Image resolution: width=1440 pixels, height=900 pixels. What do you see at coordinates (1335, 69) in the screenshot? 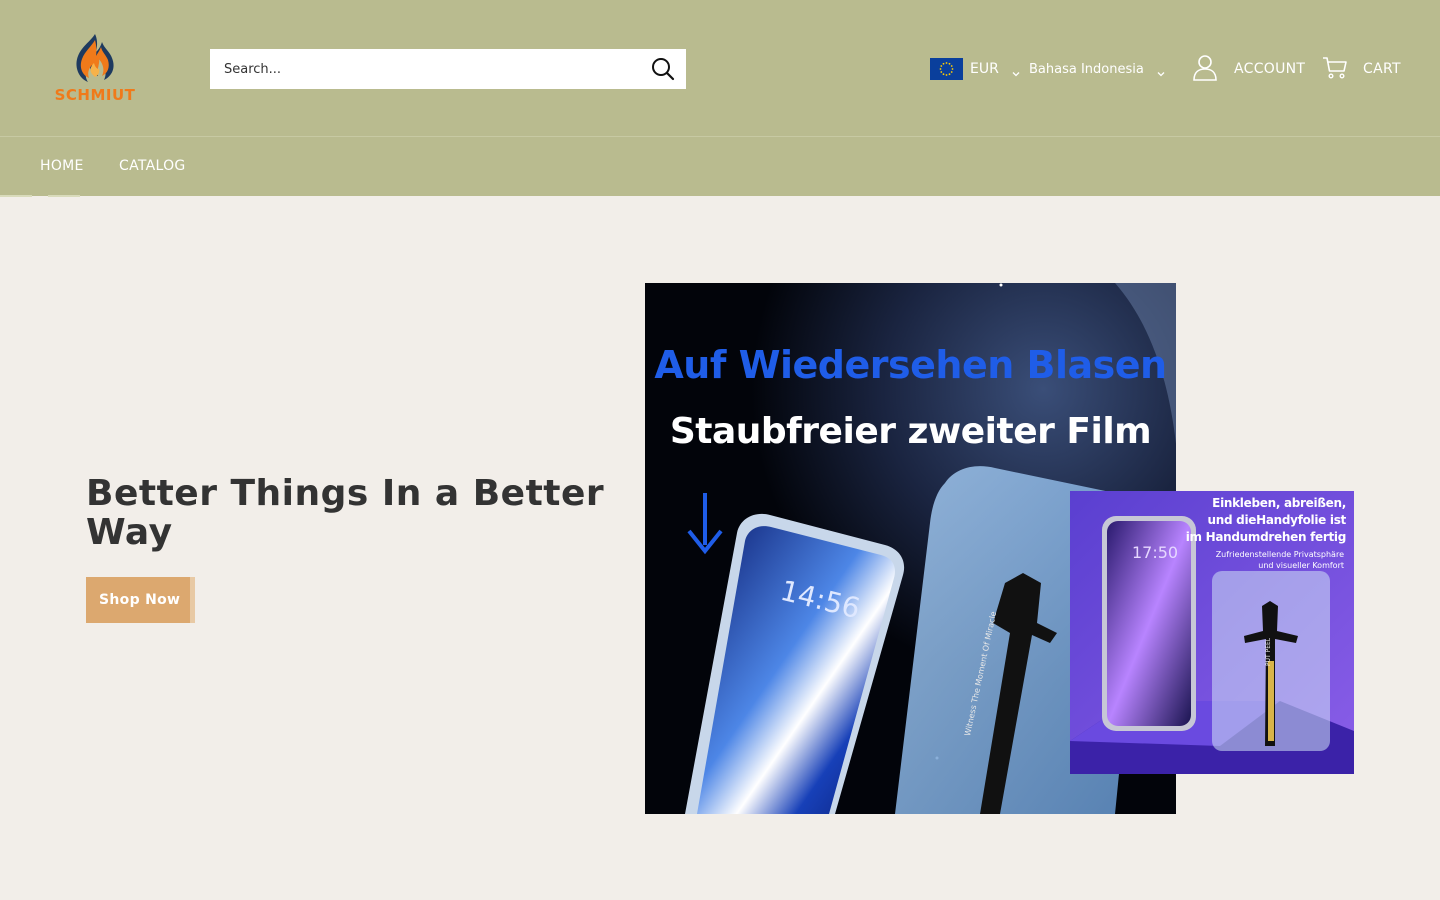
I see `cart-icon` at bounding box center [1335, 69].